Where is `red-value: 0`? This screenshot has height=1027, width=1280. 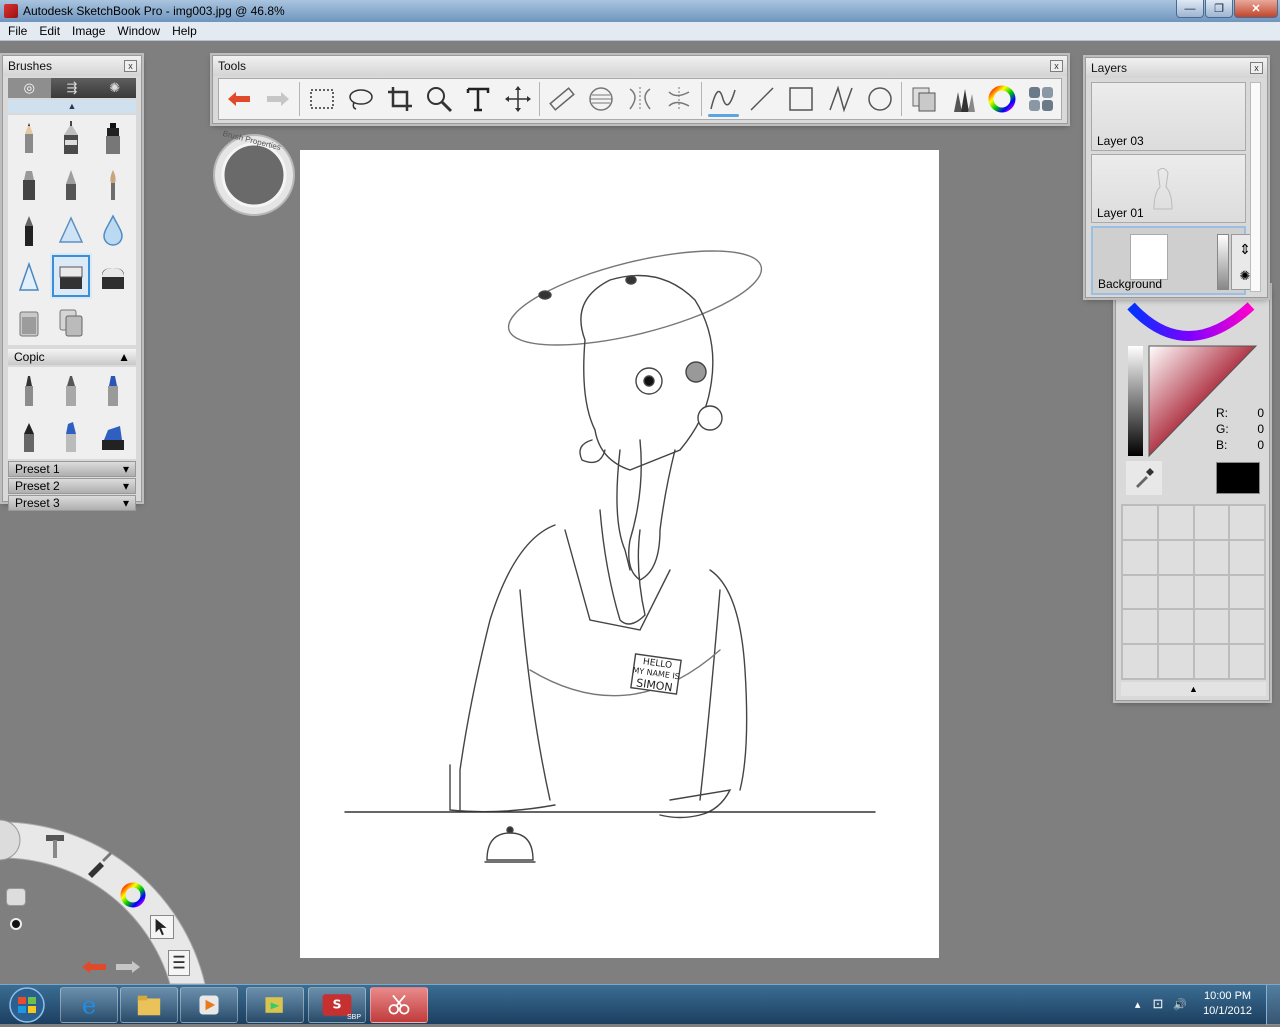 red-value: 0 is located at coordinates (1260, 413).